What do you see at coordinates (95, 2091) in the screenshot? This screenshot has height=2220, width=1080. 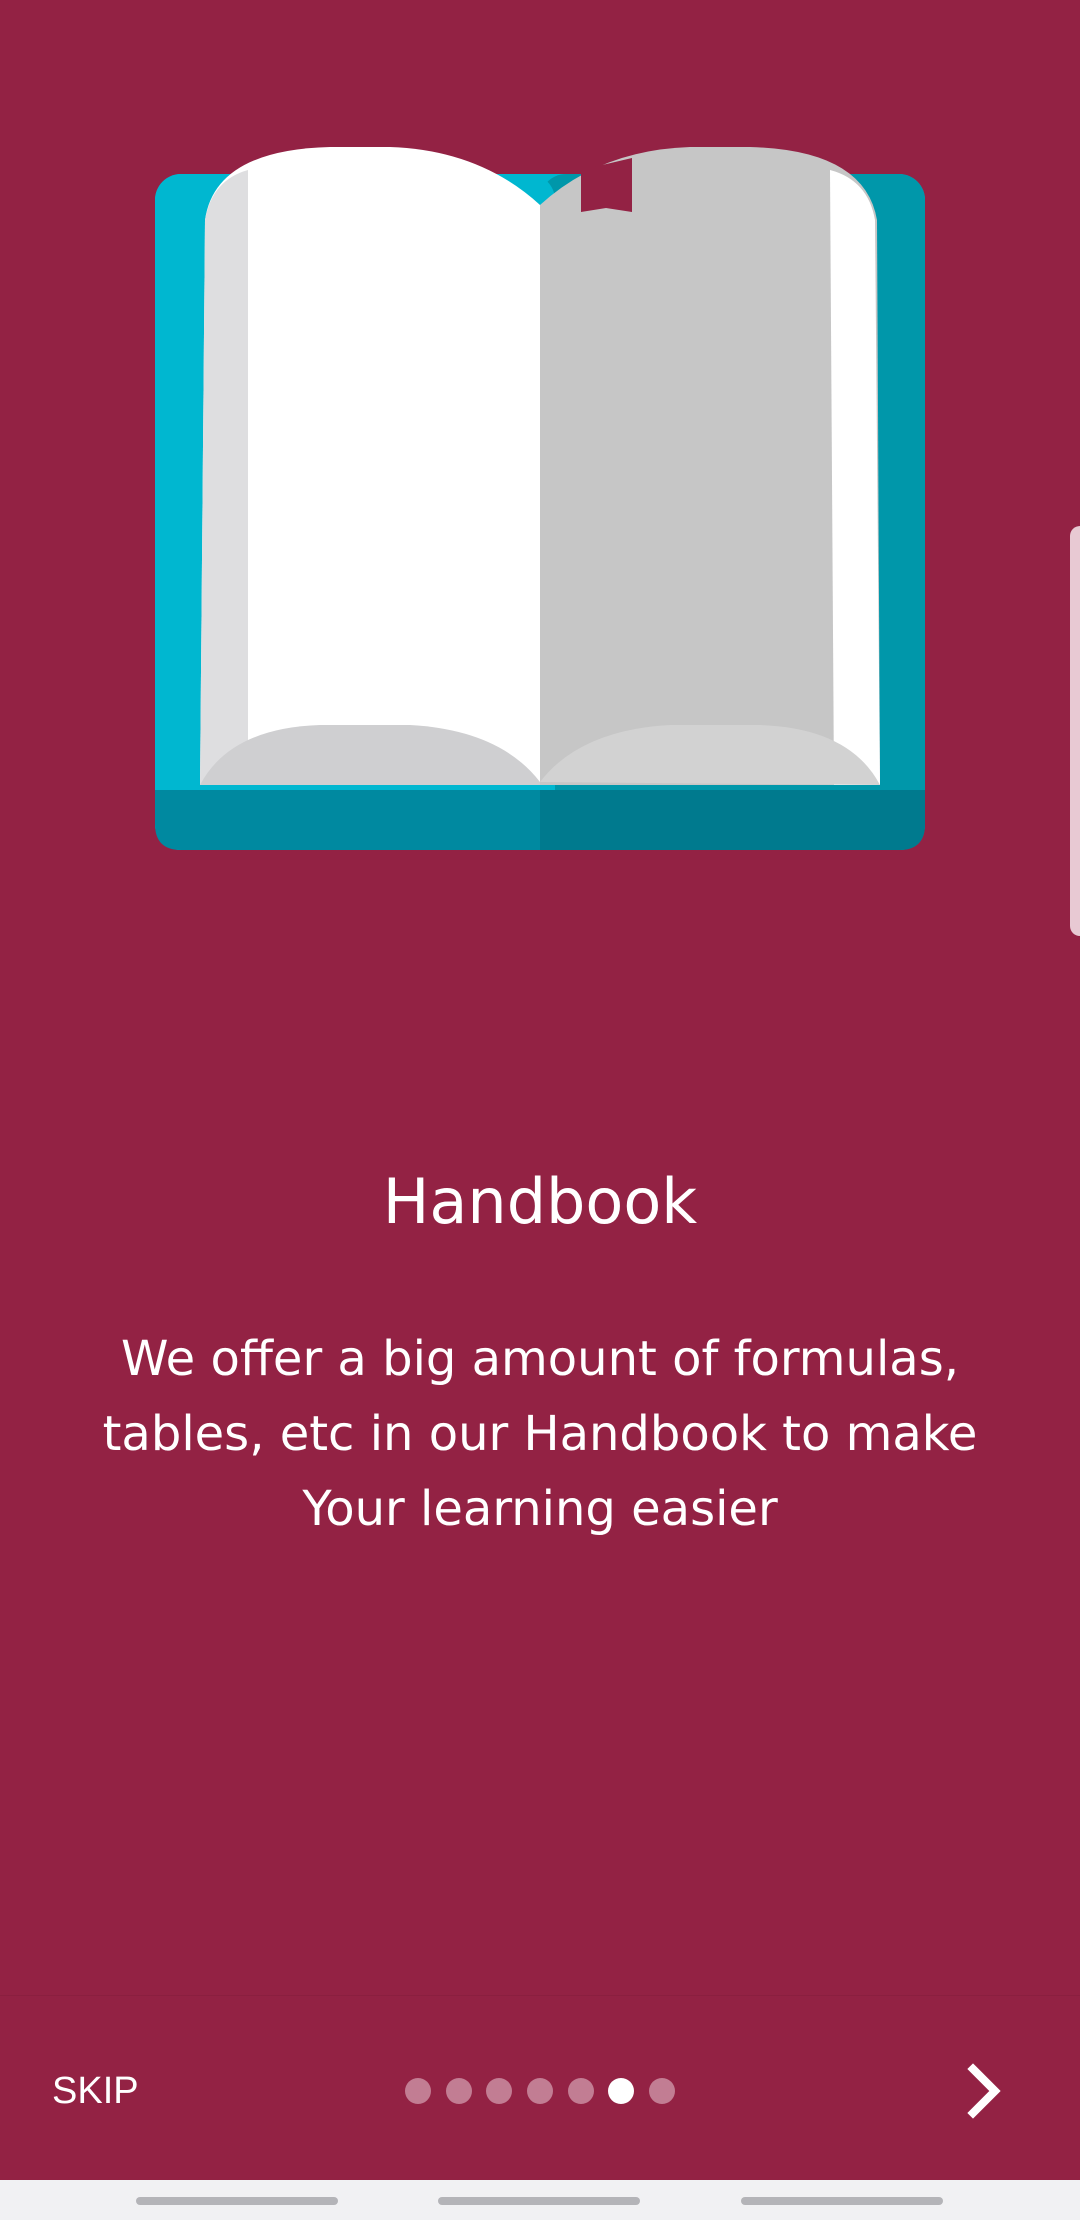 I see `skip-button: SKIP` at bounding box center [95, 2091].